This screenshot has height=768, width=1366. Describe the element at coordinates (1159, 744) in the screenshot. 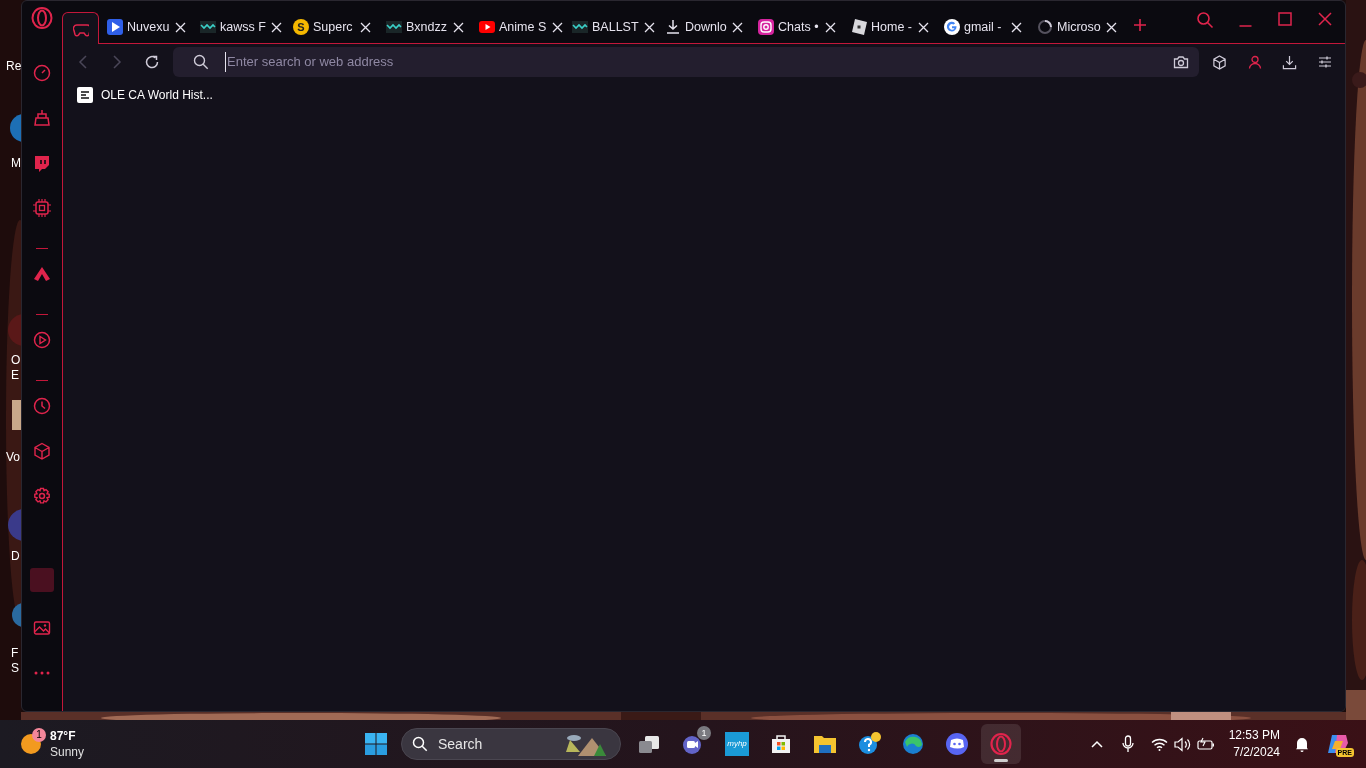

I see `wifi-icon` at that location.